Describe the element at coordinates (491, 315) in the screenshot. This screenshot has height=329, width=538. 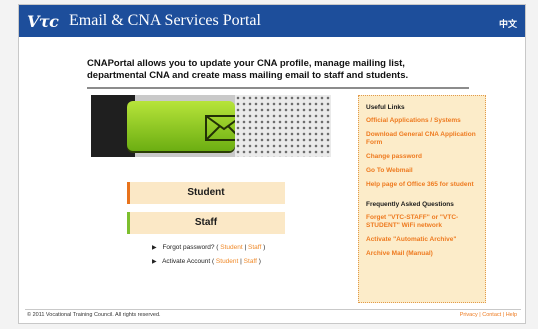
I see `contact-link: Contact` at that location.